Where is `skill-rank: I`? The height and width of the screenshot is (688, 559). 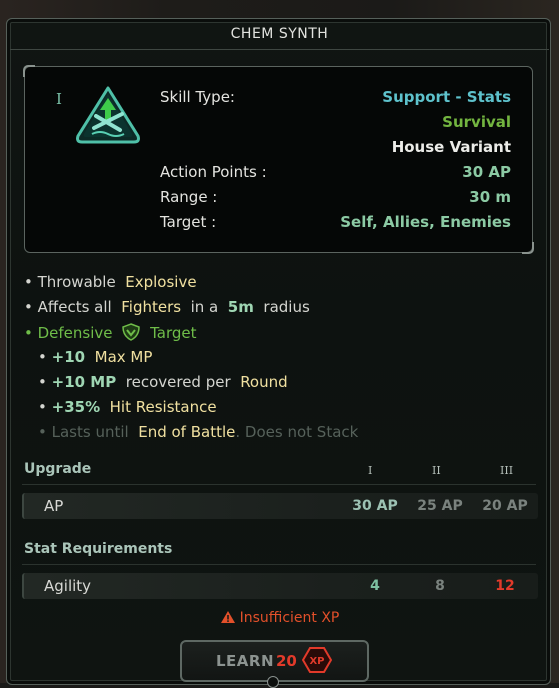 skill-rank: I is located at coordinates (59, 99).